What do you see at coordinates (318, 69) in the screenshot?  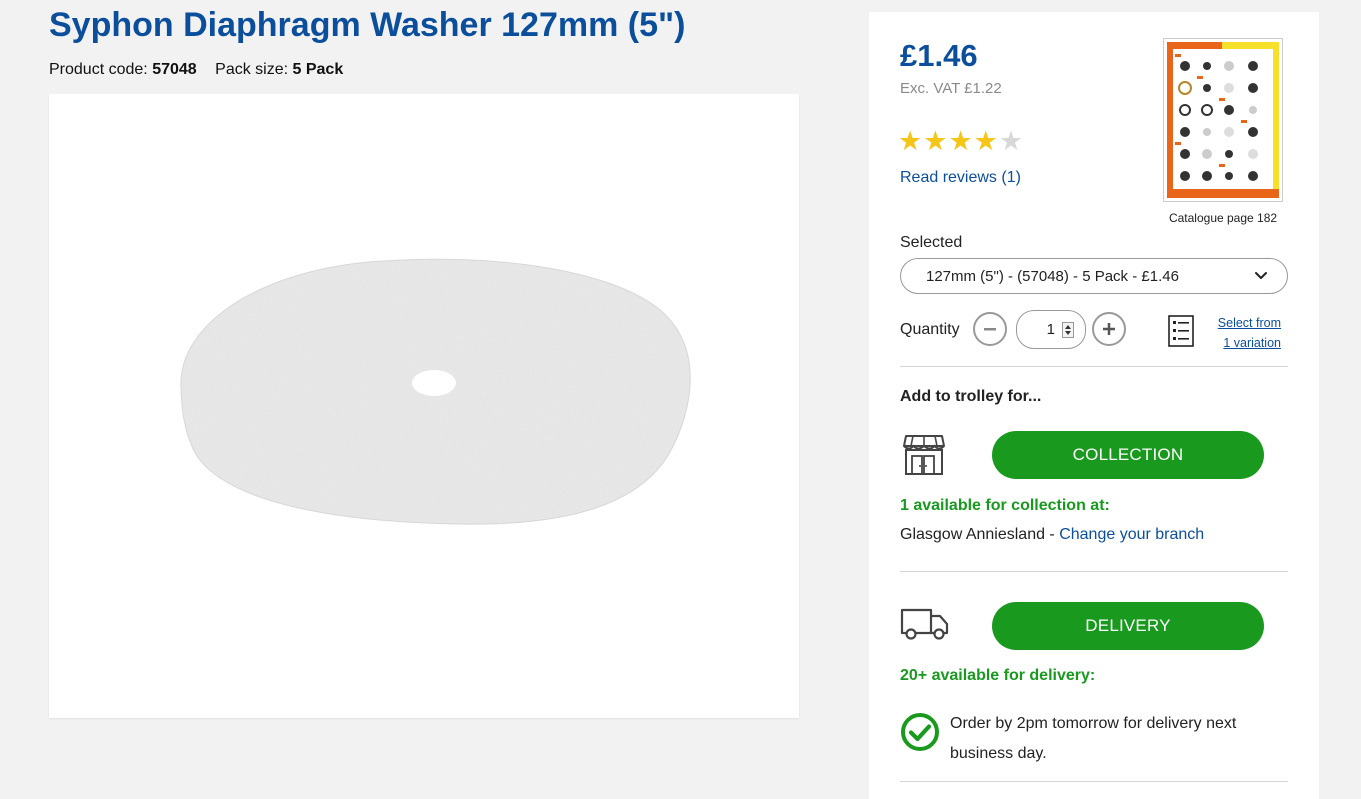 I see `pack-size: 5 Pack` at bounding box center [318, 69].